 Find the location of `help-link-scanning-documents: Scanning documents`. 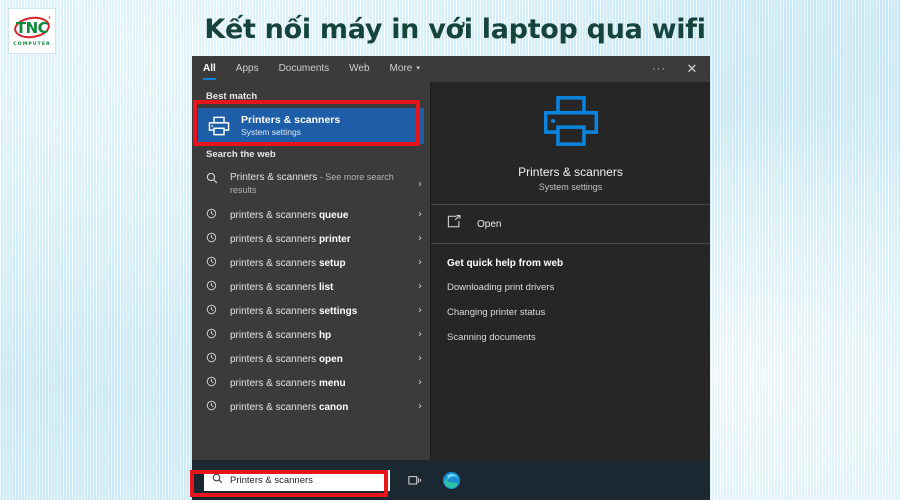

help-link-scanning-documents: Scanning documents is located at coordinates (578, 337).